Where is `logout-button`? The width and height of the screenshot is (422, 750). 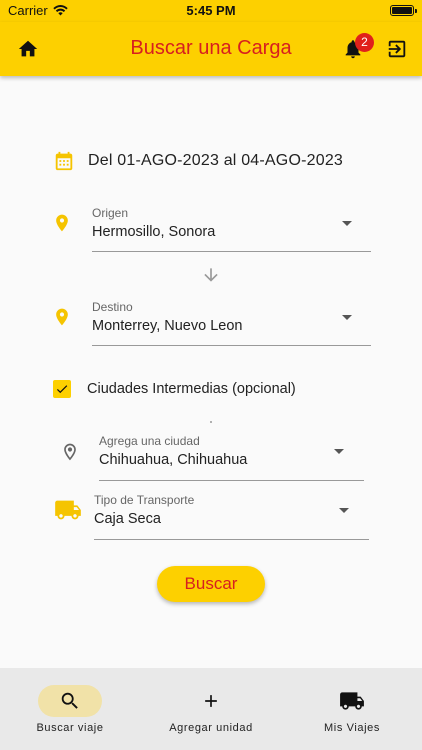 logout-button is located at coordinates (397, 49).